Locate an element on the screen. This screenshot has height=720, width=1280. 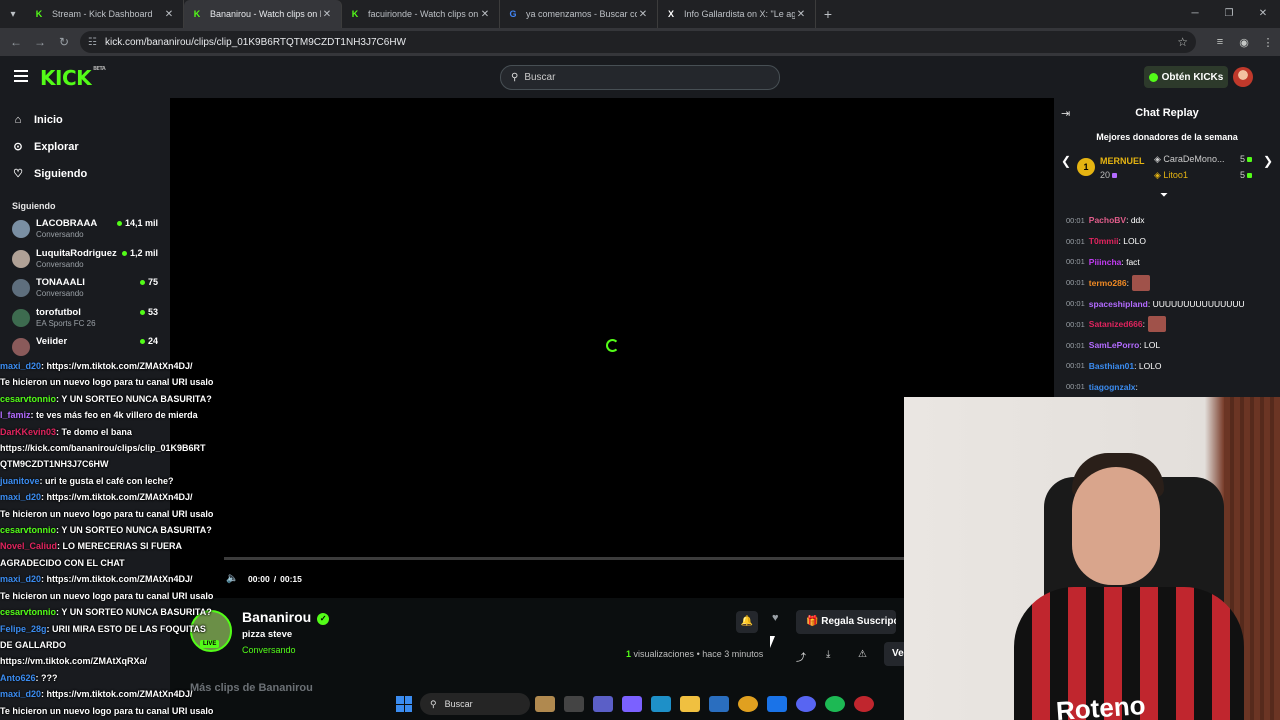
viewer-count: 1,2 mil is located at coordinates (139, 253).